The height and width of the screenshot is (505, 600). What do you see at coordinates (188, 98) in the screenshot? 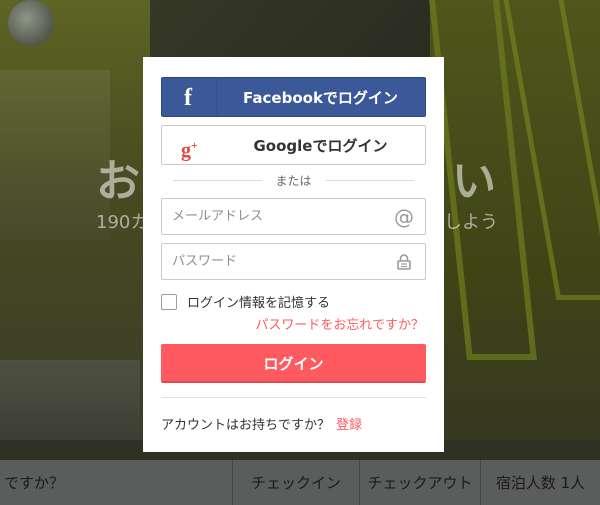
I see `facebook-icon: f` at bounding box center [188, 98].